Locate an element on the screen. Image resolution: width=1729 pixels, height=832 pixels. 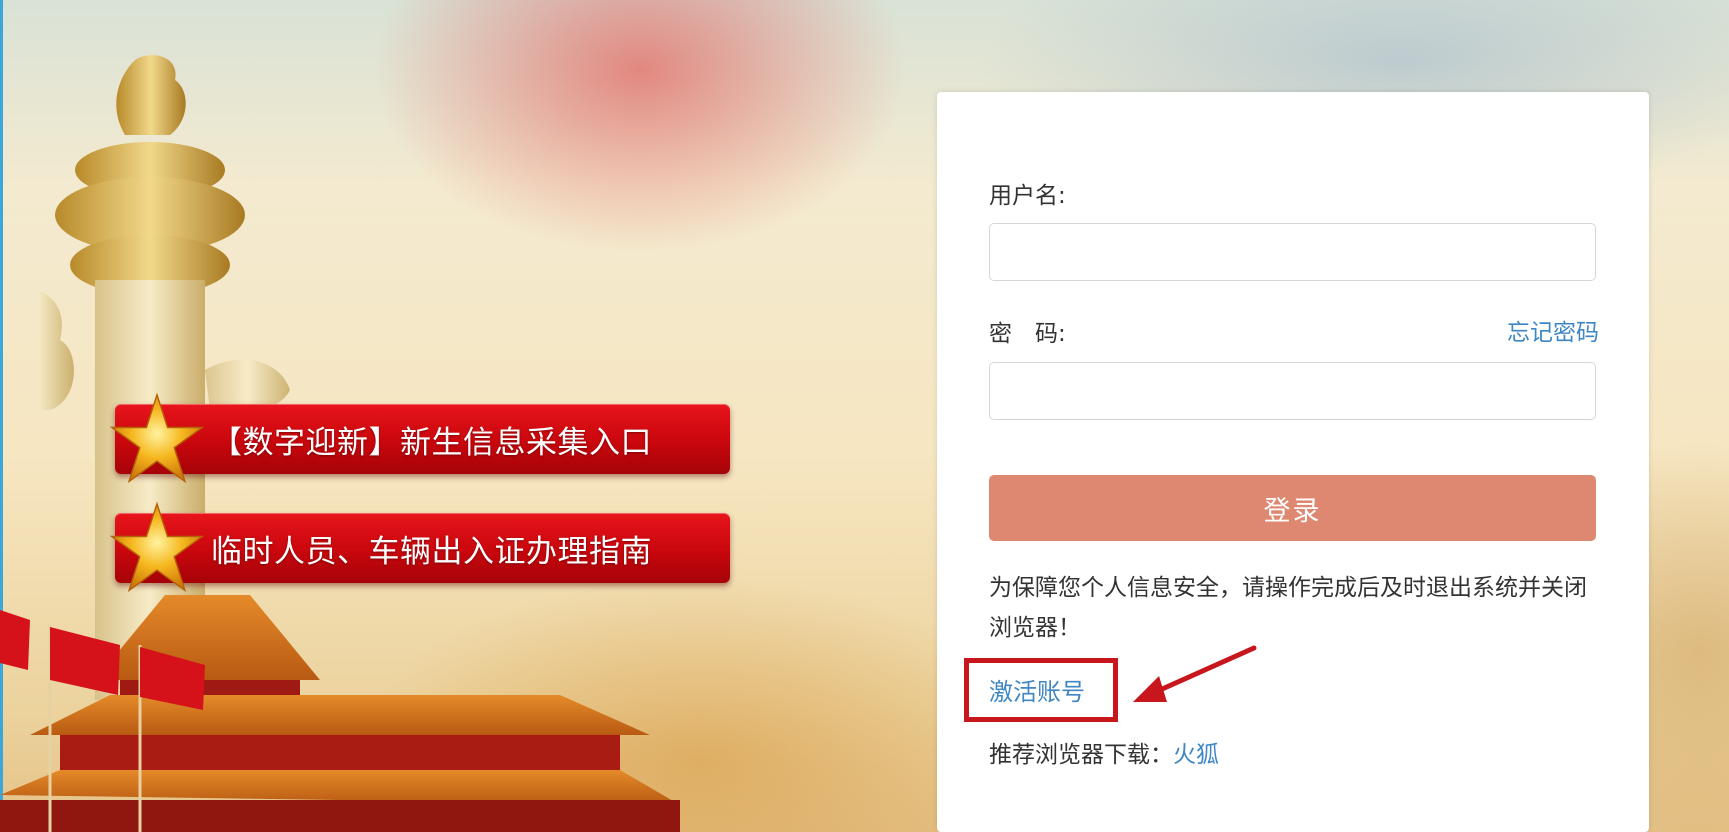
banner-label: 【数字迎新】新生信息采集入口 is located at coordinates (431, 442).